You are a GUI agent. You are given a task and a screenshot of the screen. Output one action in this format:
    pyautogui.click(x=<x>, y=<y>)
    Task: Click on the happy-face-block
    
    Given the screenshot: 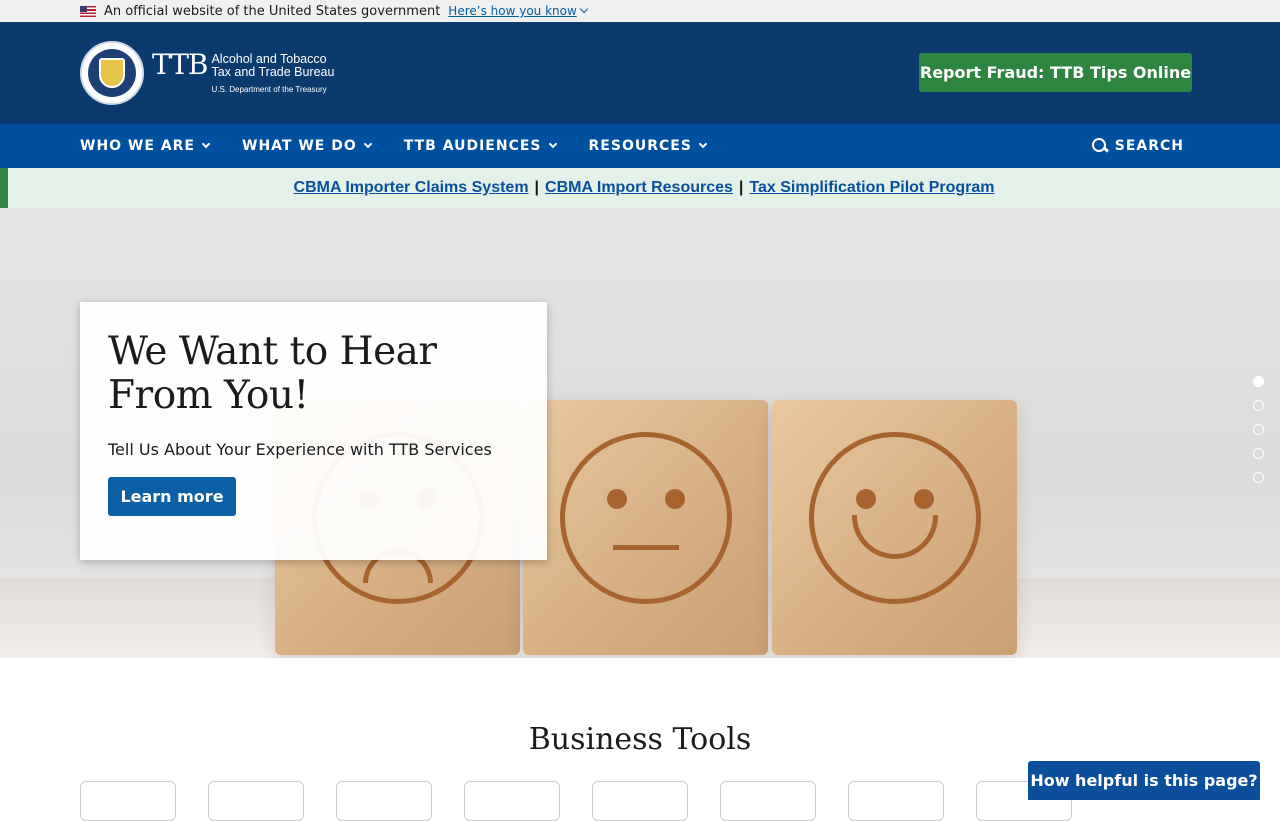 What is the action you would take?
    pyautogui.click(x=894, y=527)
    